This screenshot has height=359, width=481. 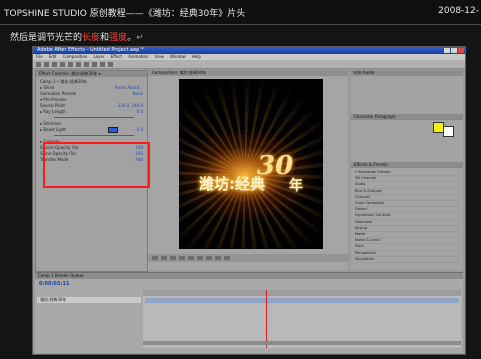 I want to click on tutorial-title: TOPSHINE STUDIO 原创教程——《潍坊：经典30年》片头, so click(x=125, y=14).